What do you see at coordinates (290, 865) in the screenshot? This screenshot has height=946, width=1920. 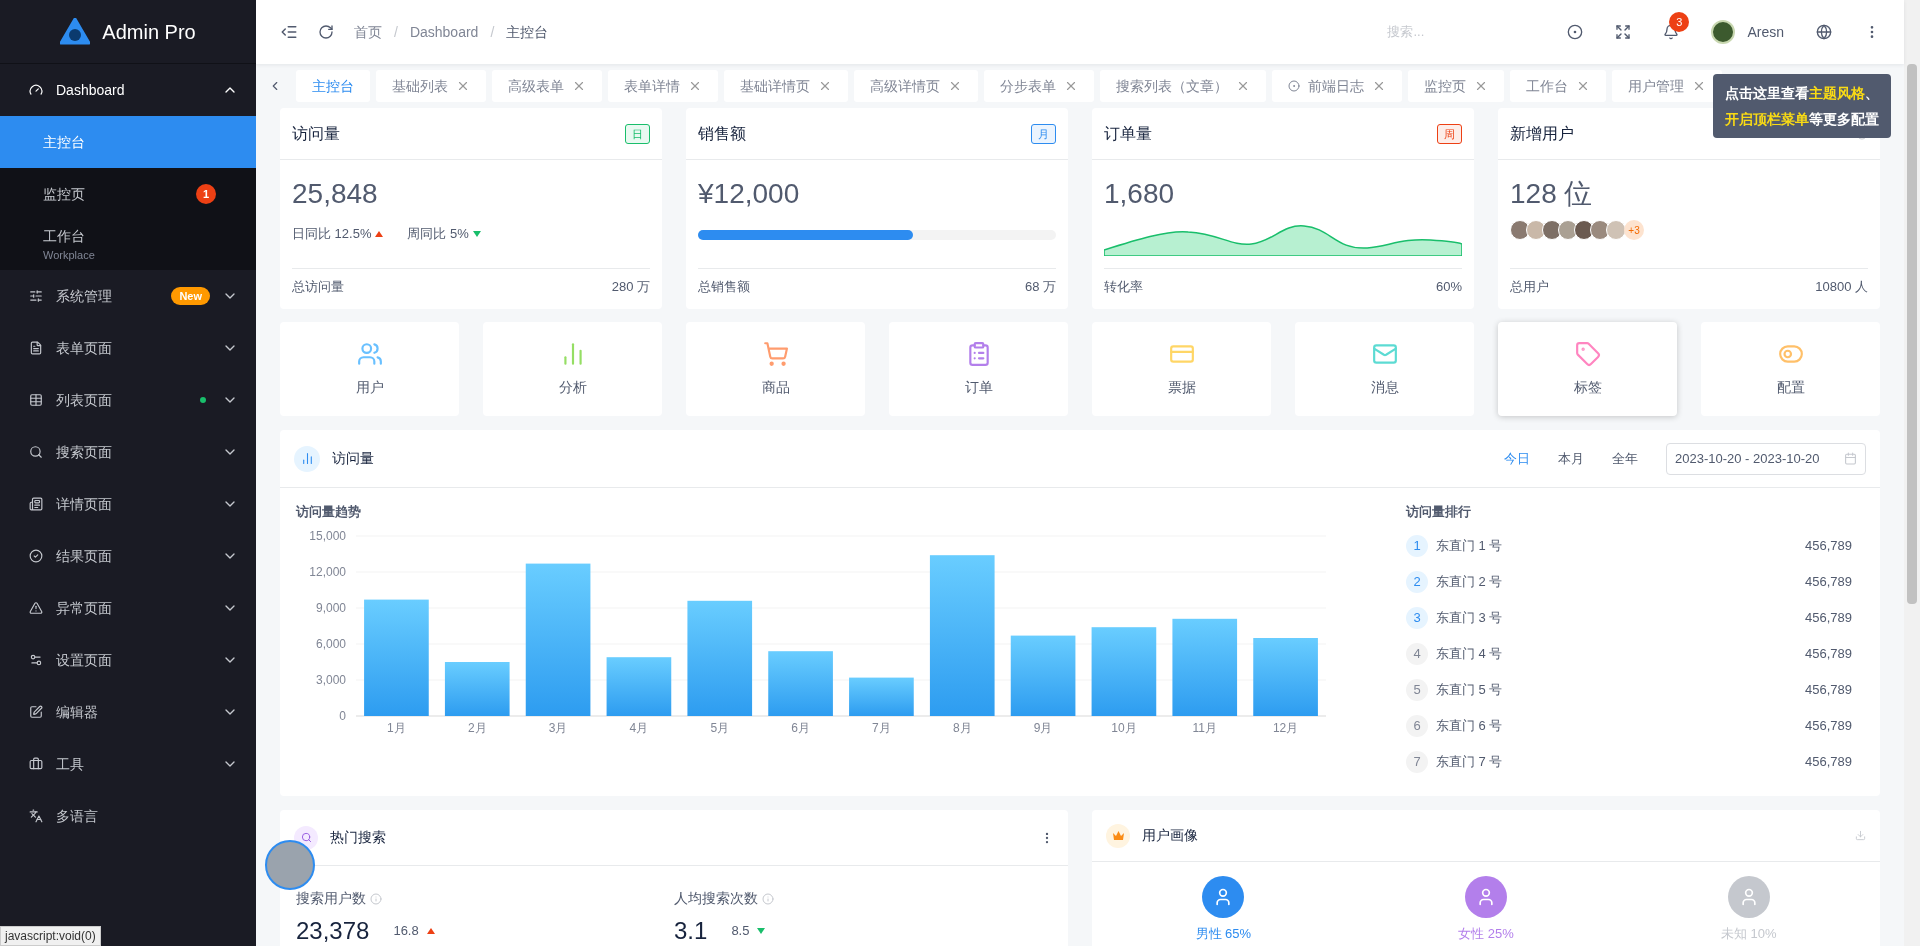 I see `assistant-avatar` at bounding box center [290, 865].